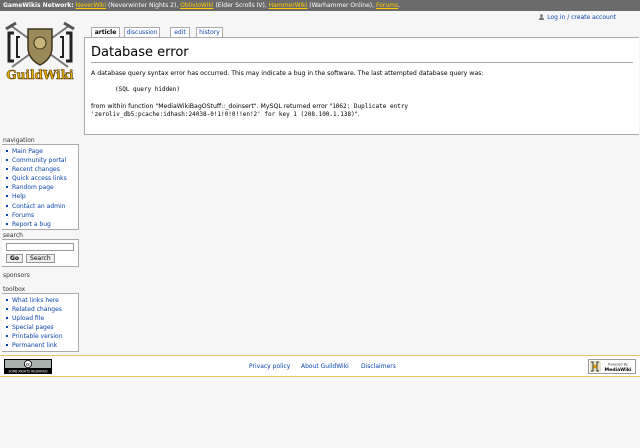 The image size is (640, 448). I want to click on toolbox-permanent-link: Permanent link, so click(42, 345).